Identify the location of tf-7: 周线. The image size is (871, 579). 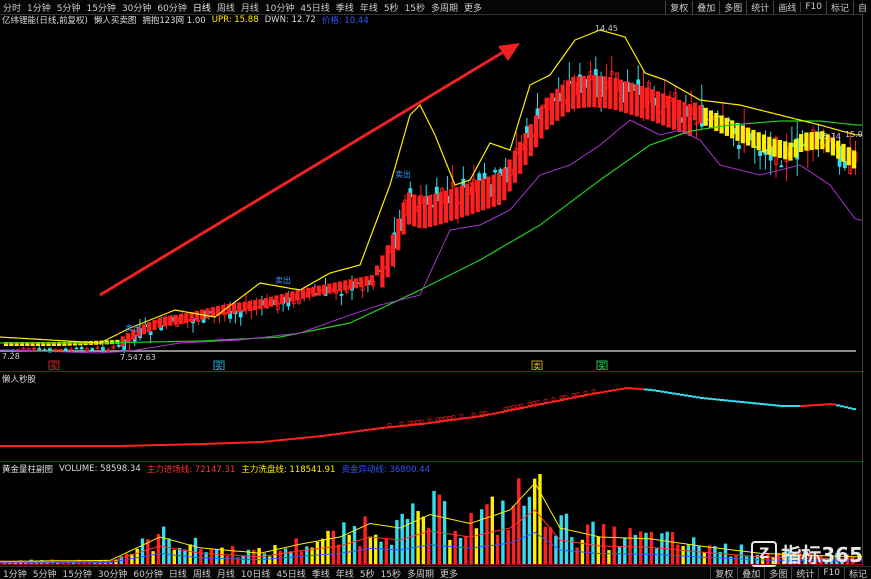
(226, 7).